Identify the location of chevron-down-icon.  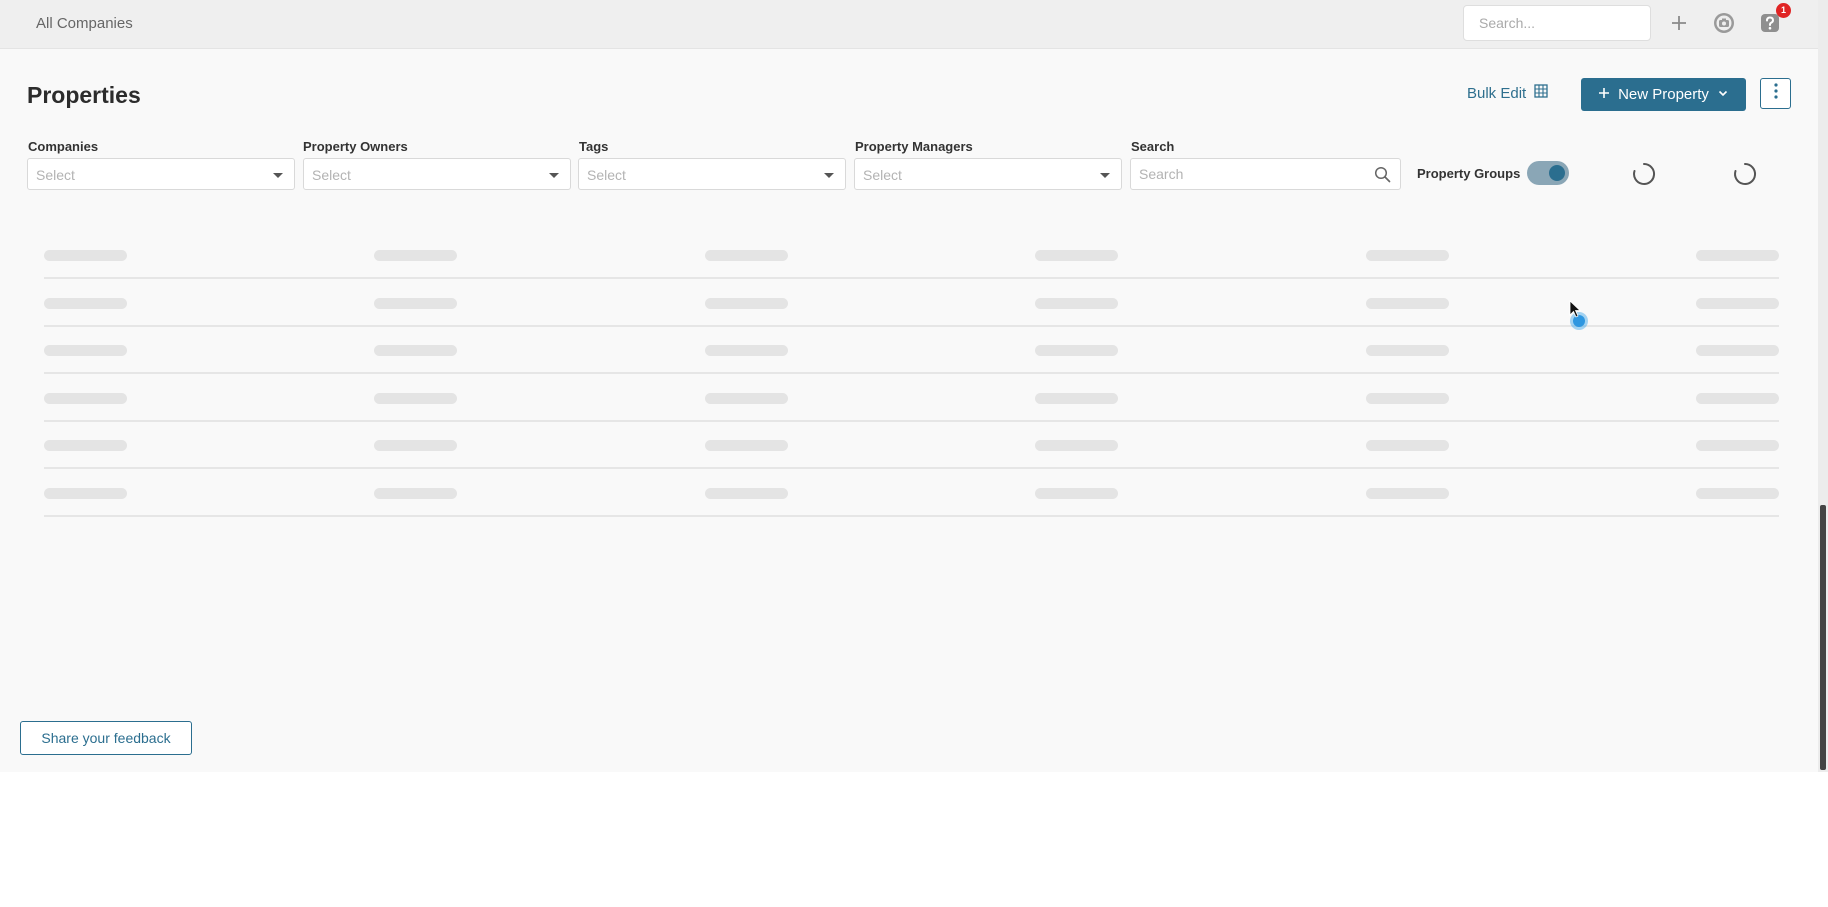
(1723, 94).